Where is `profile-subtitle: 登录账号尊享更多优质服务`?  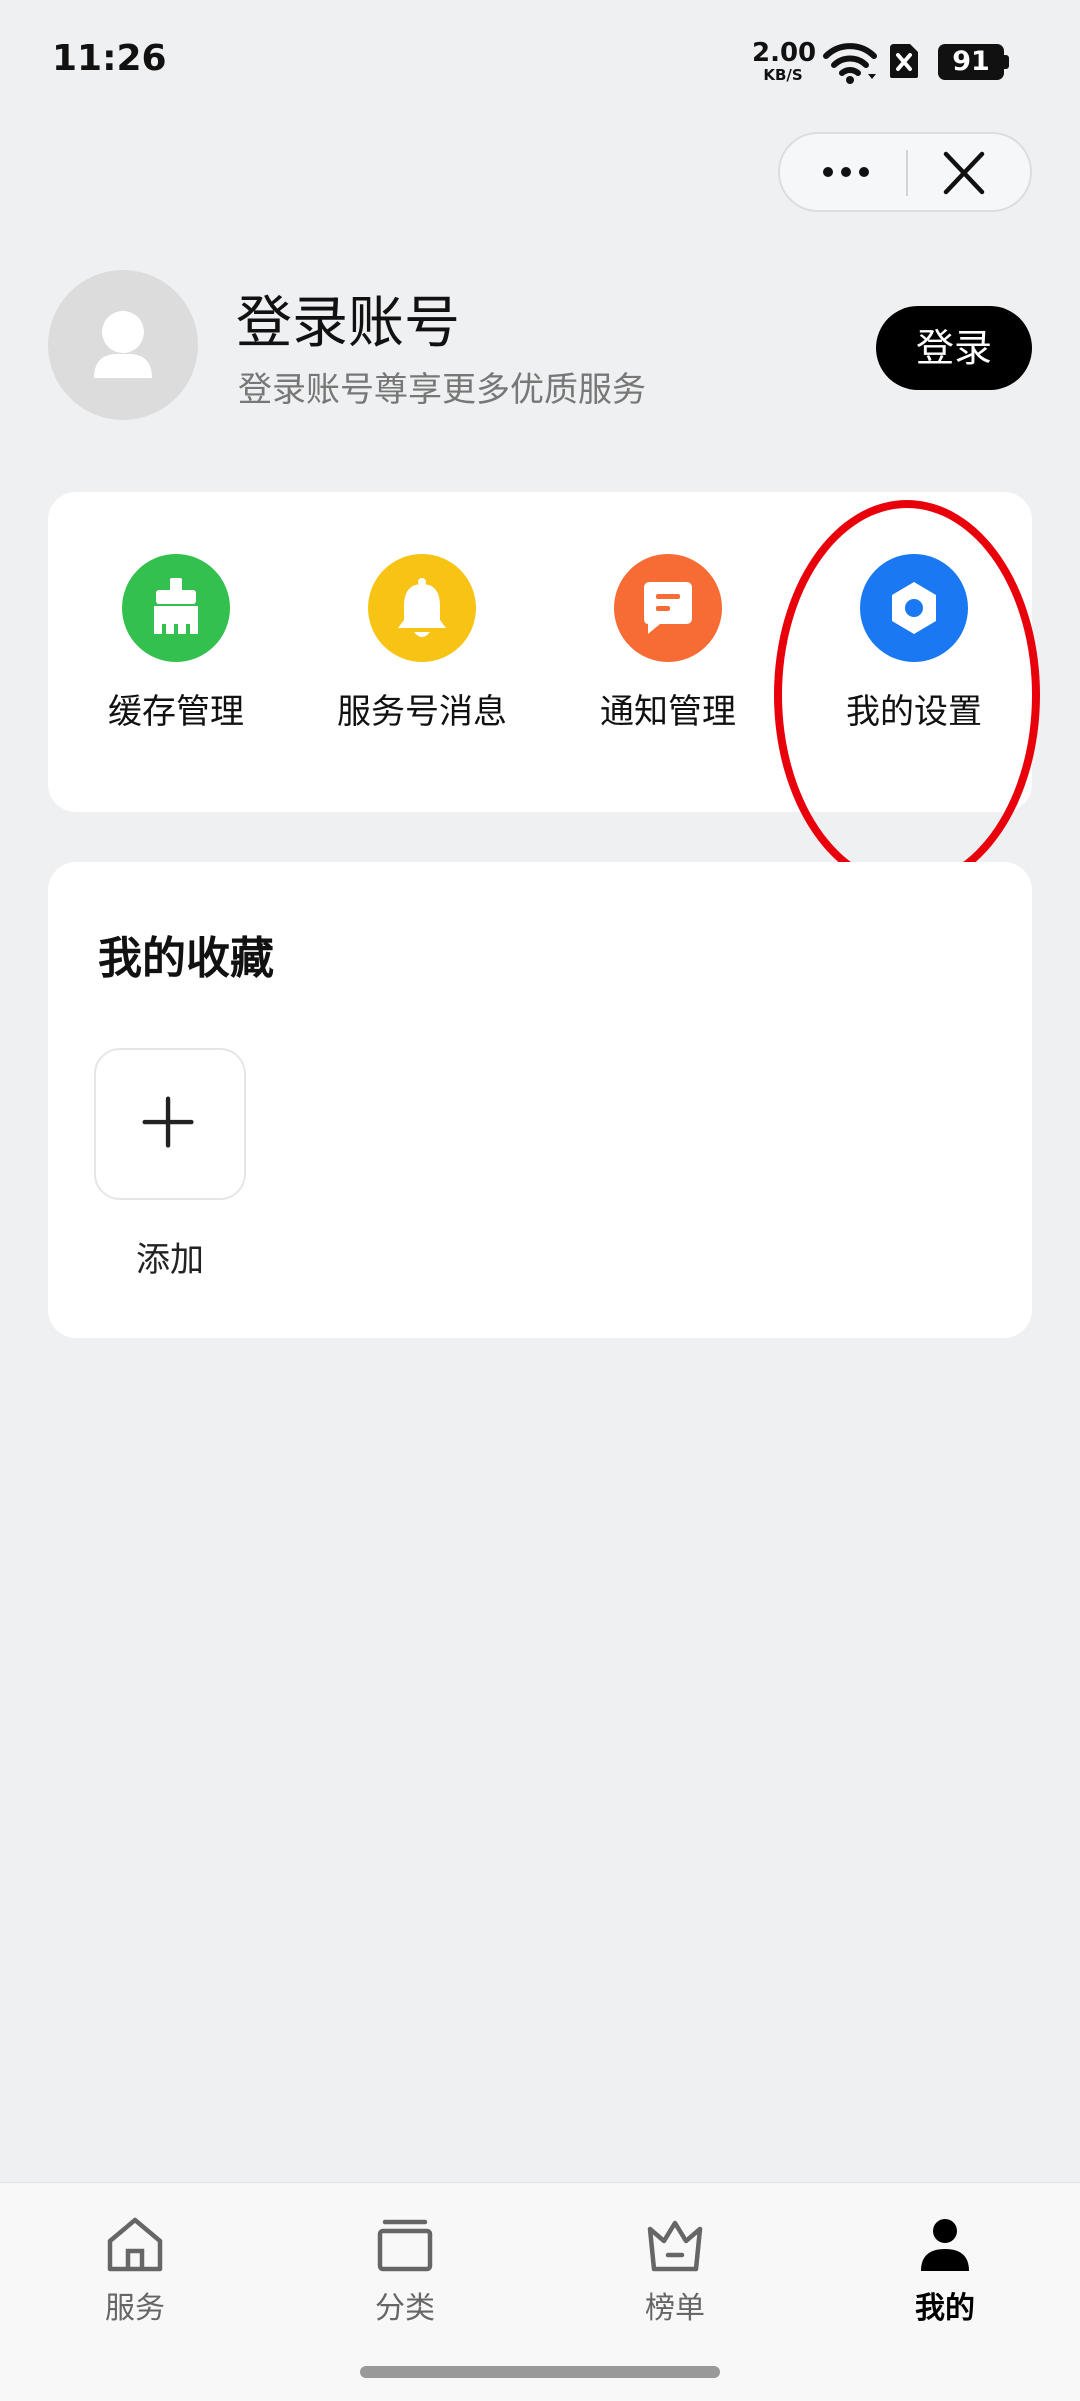 profile-subtitle: 登录账号尊享更多优质服务 is located at coordinates (442, 390).